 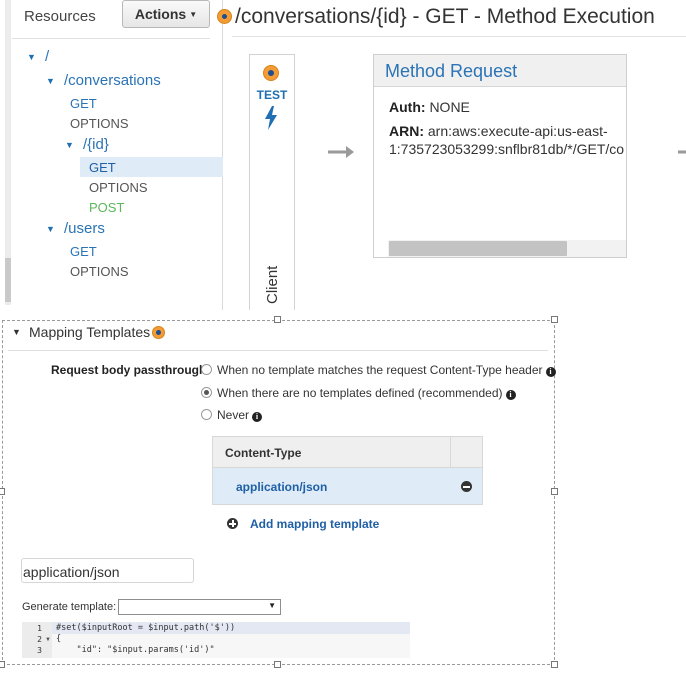 What do you see at coordinates (69, 145) in the screenshot?
I see `tree-expand-id-icon: ▼` at bounding box center [69, 145].